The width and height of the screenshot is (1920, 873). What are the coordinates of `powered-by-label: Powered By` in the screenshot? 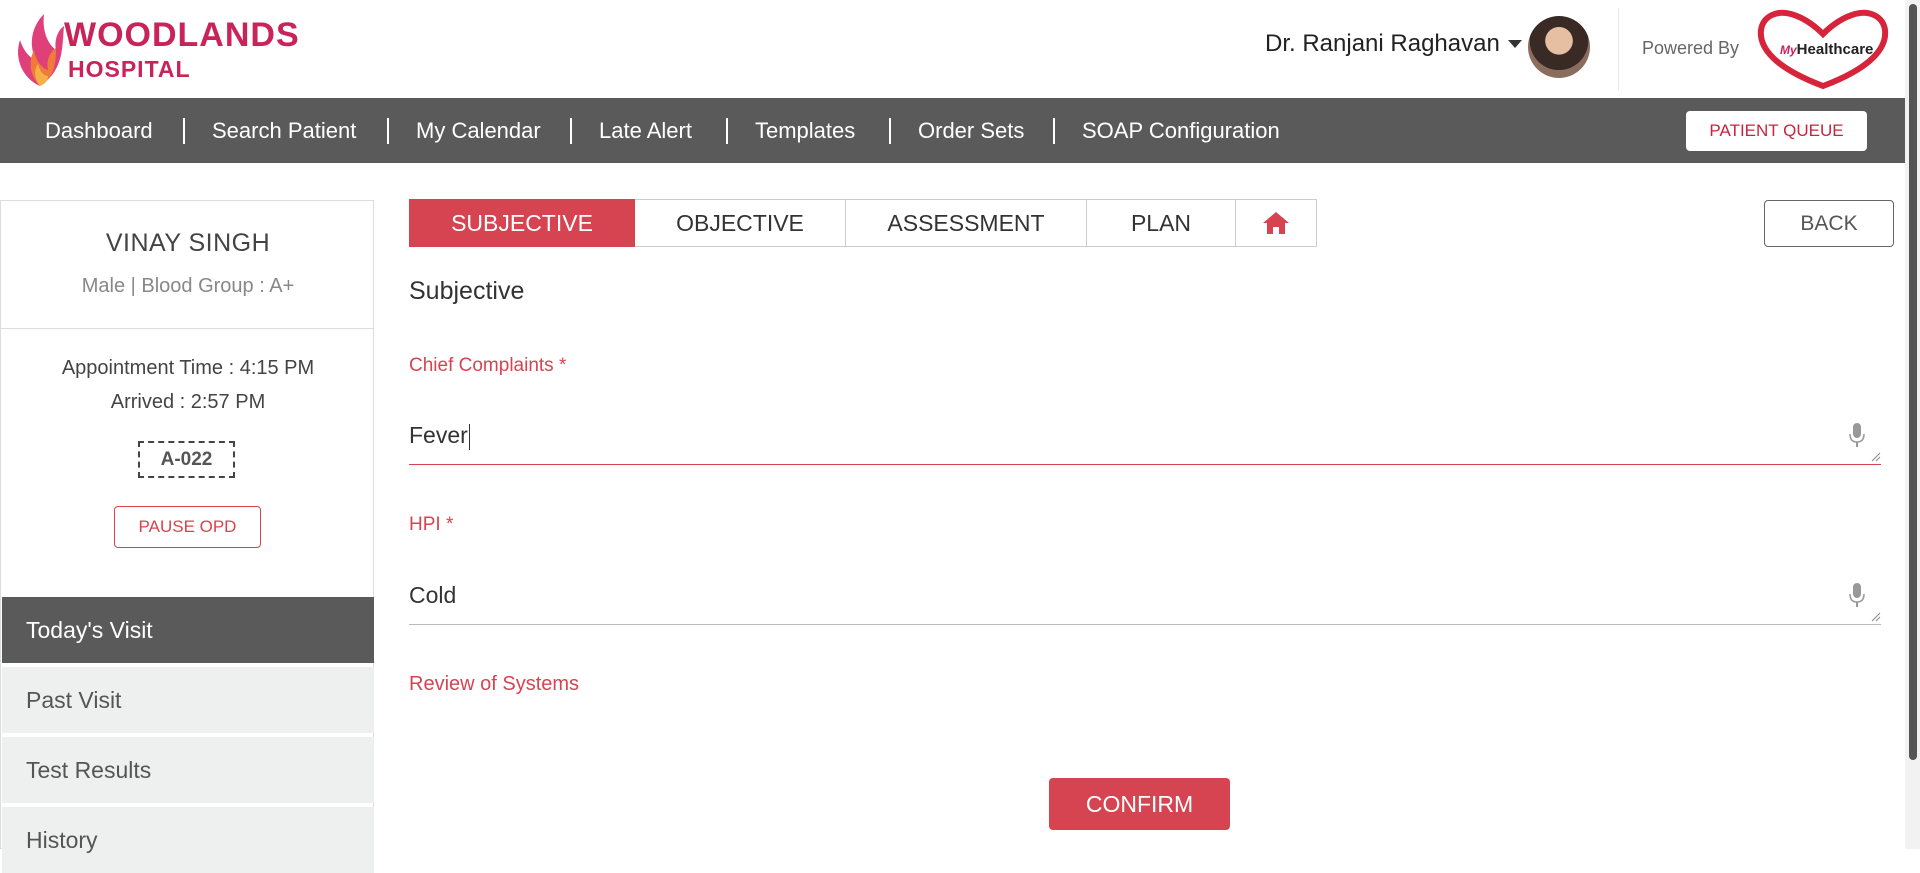 It's located at (1691, 48).